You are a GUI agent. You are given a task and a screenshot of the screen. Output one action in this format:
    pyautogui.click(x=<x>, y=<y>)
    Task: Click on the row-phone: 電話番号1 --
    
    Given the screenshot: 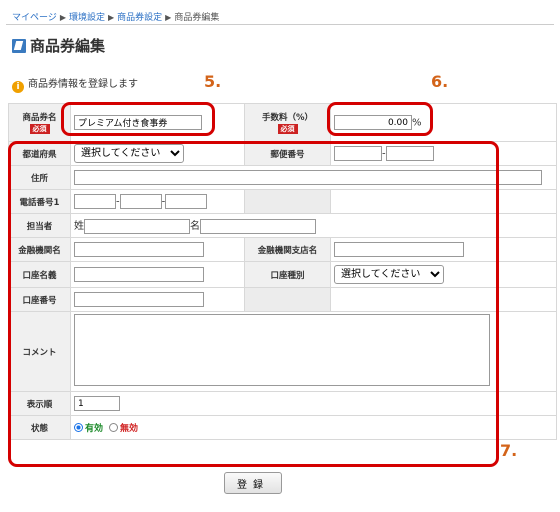 What is the action you would take?
    pyautogui.click(x=282, y=201)
    